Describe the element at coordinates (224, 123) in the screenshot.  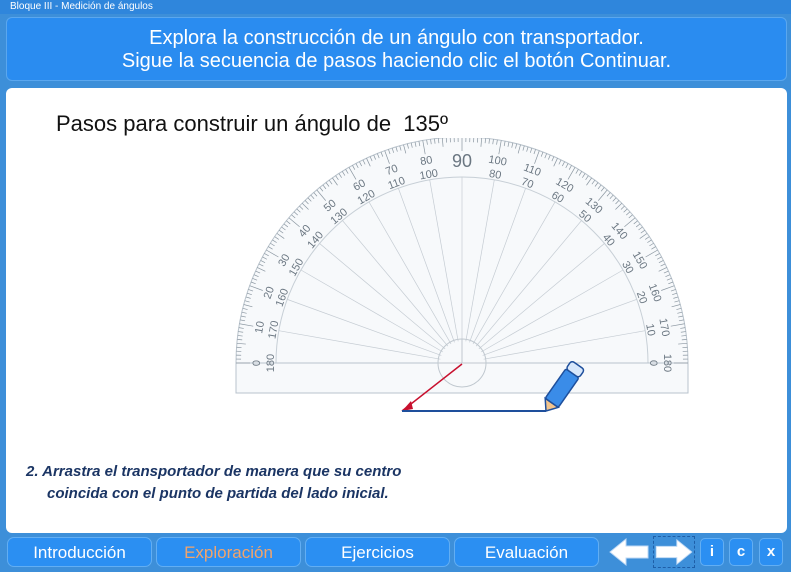
I see `title-text: Pasos para construir un ángulo de` at that location.